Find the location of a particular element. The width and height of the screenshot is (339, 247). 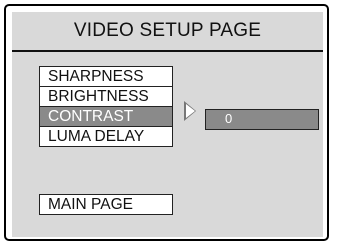

menu-item-luma-delay: LUMA DELAY is located at coordinates (106, 136).